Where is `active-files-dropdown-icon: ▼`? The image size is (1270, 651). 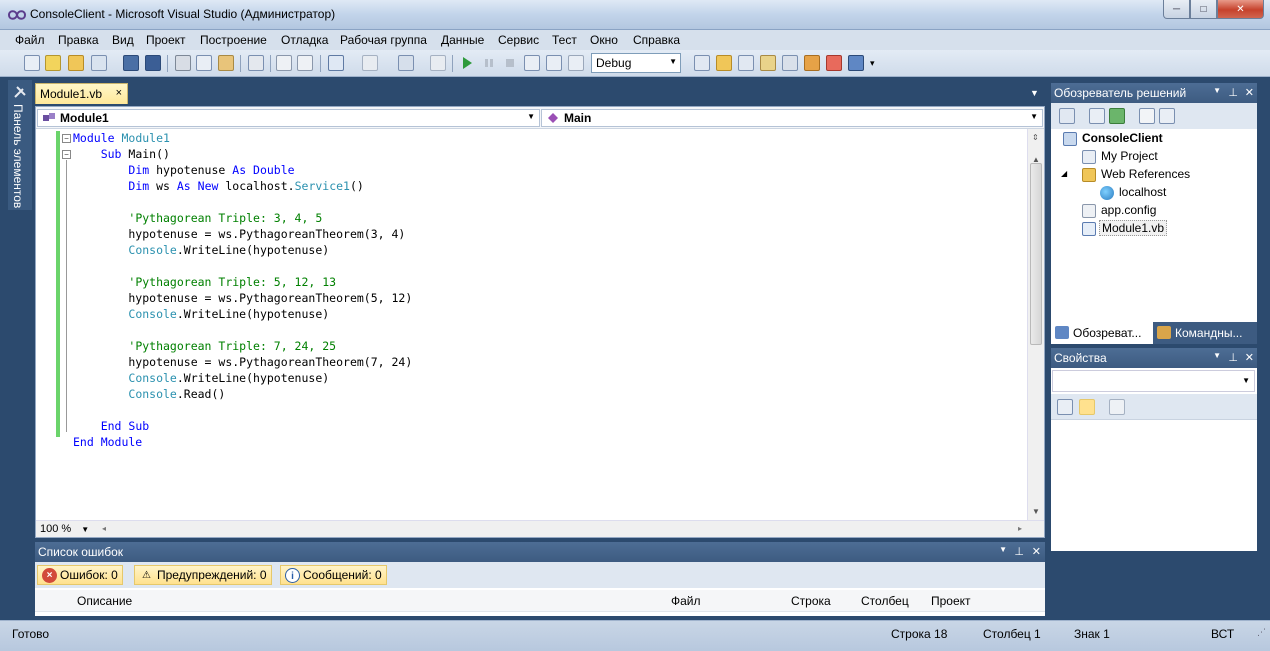
active-files-dropdown-icon: ▼ is located at coordinates (1034, 93).